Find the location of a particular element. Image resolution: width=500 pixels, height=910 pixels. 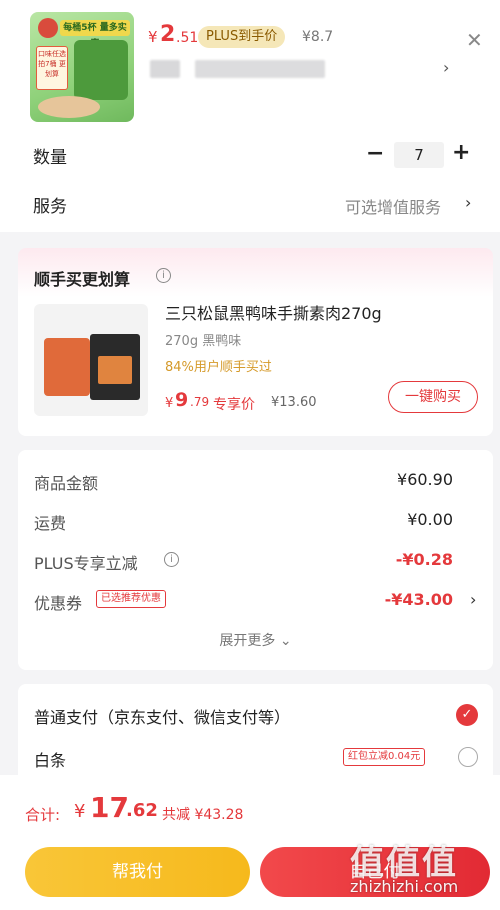

plus-discount-value: -¥0.28 is located at coordinates (424, 559).